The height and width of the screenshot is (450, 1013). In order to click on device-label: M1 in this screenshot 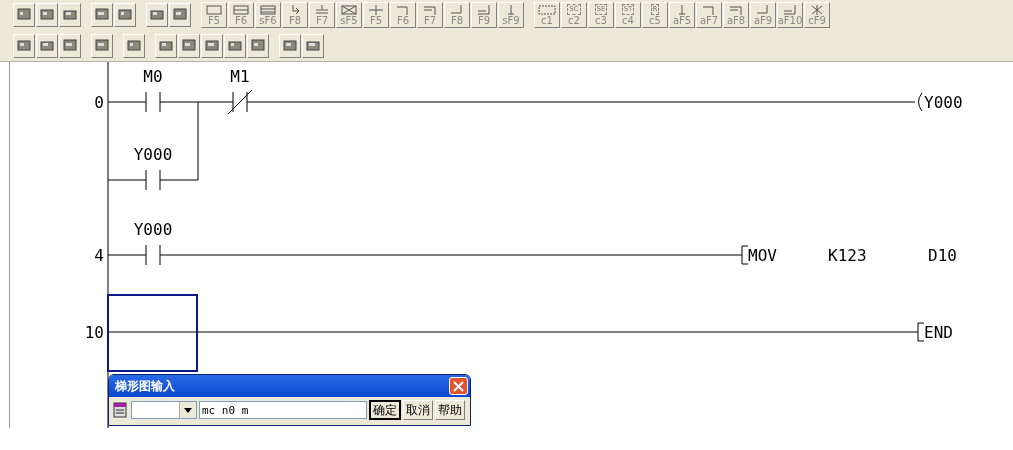, I will do `click(240, 76)`.